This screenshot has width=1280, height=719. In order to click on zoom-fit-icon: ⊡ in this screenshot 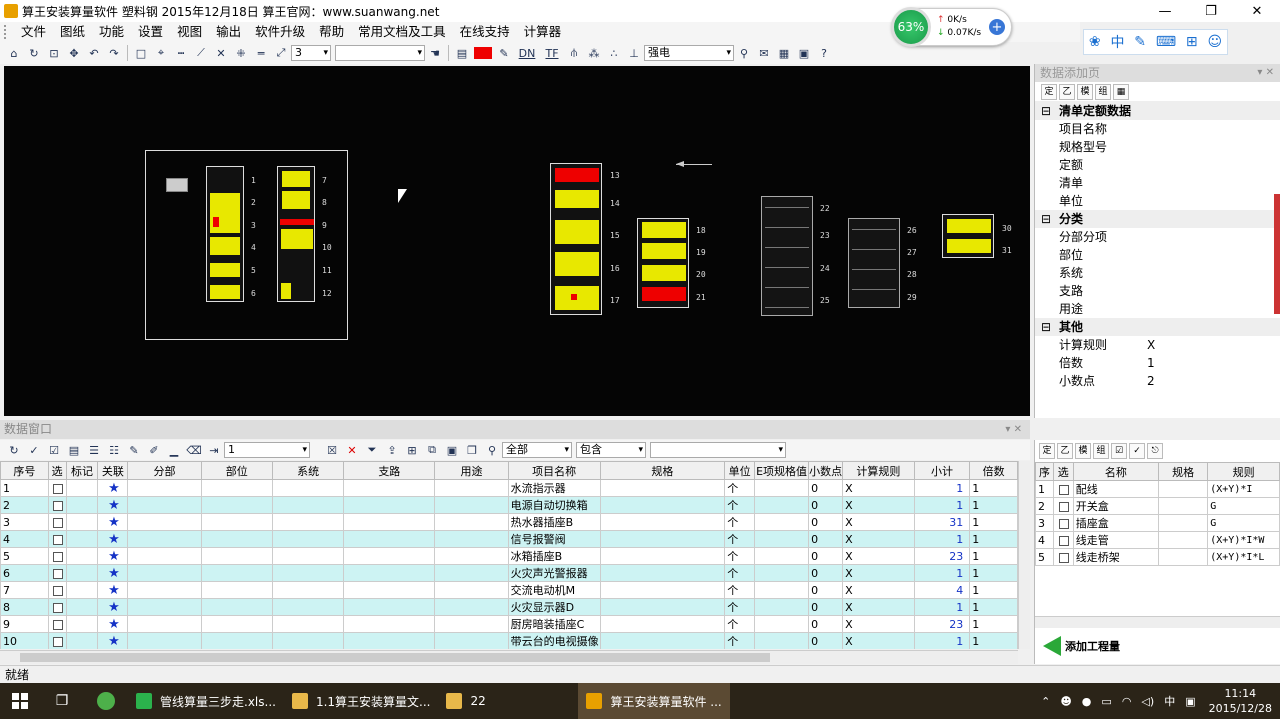, I will do `click(54, 53)`.